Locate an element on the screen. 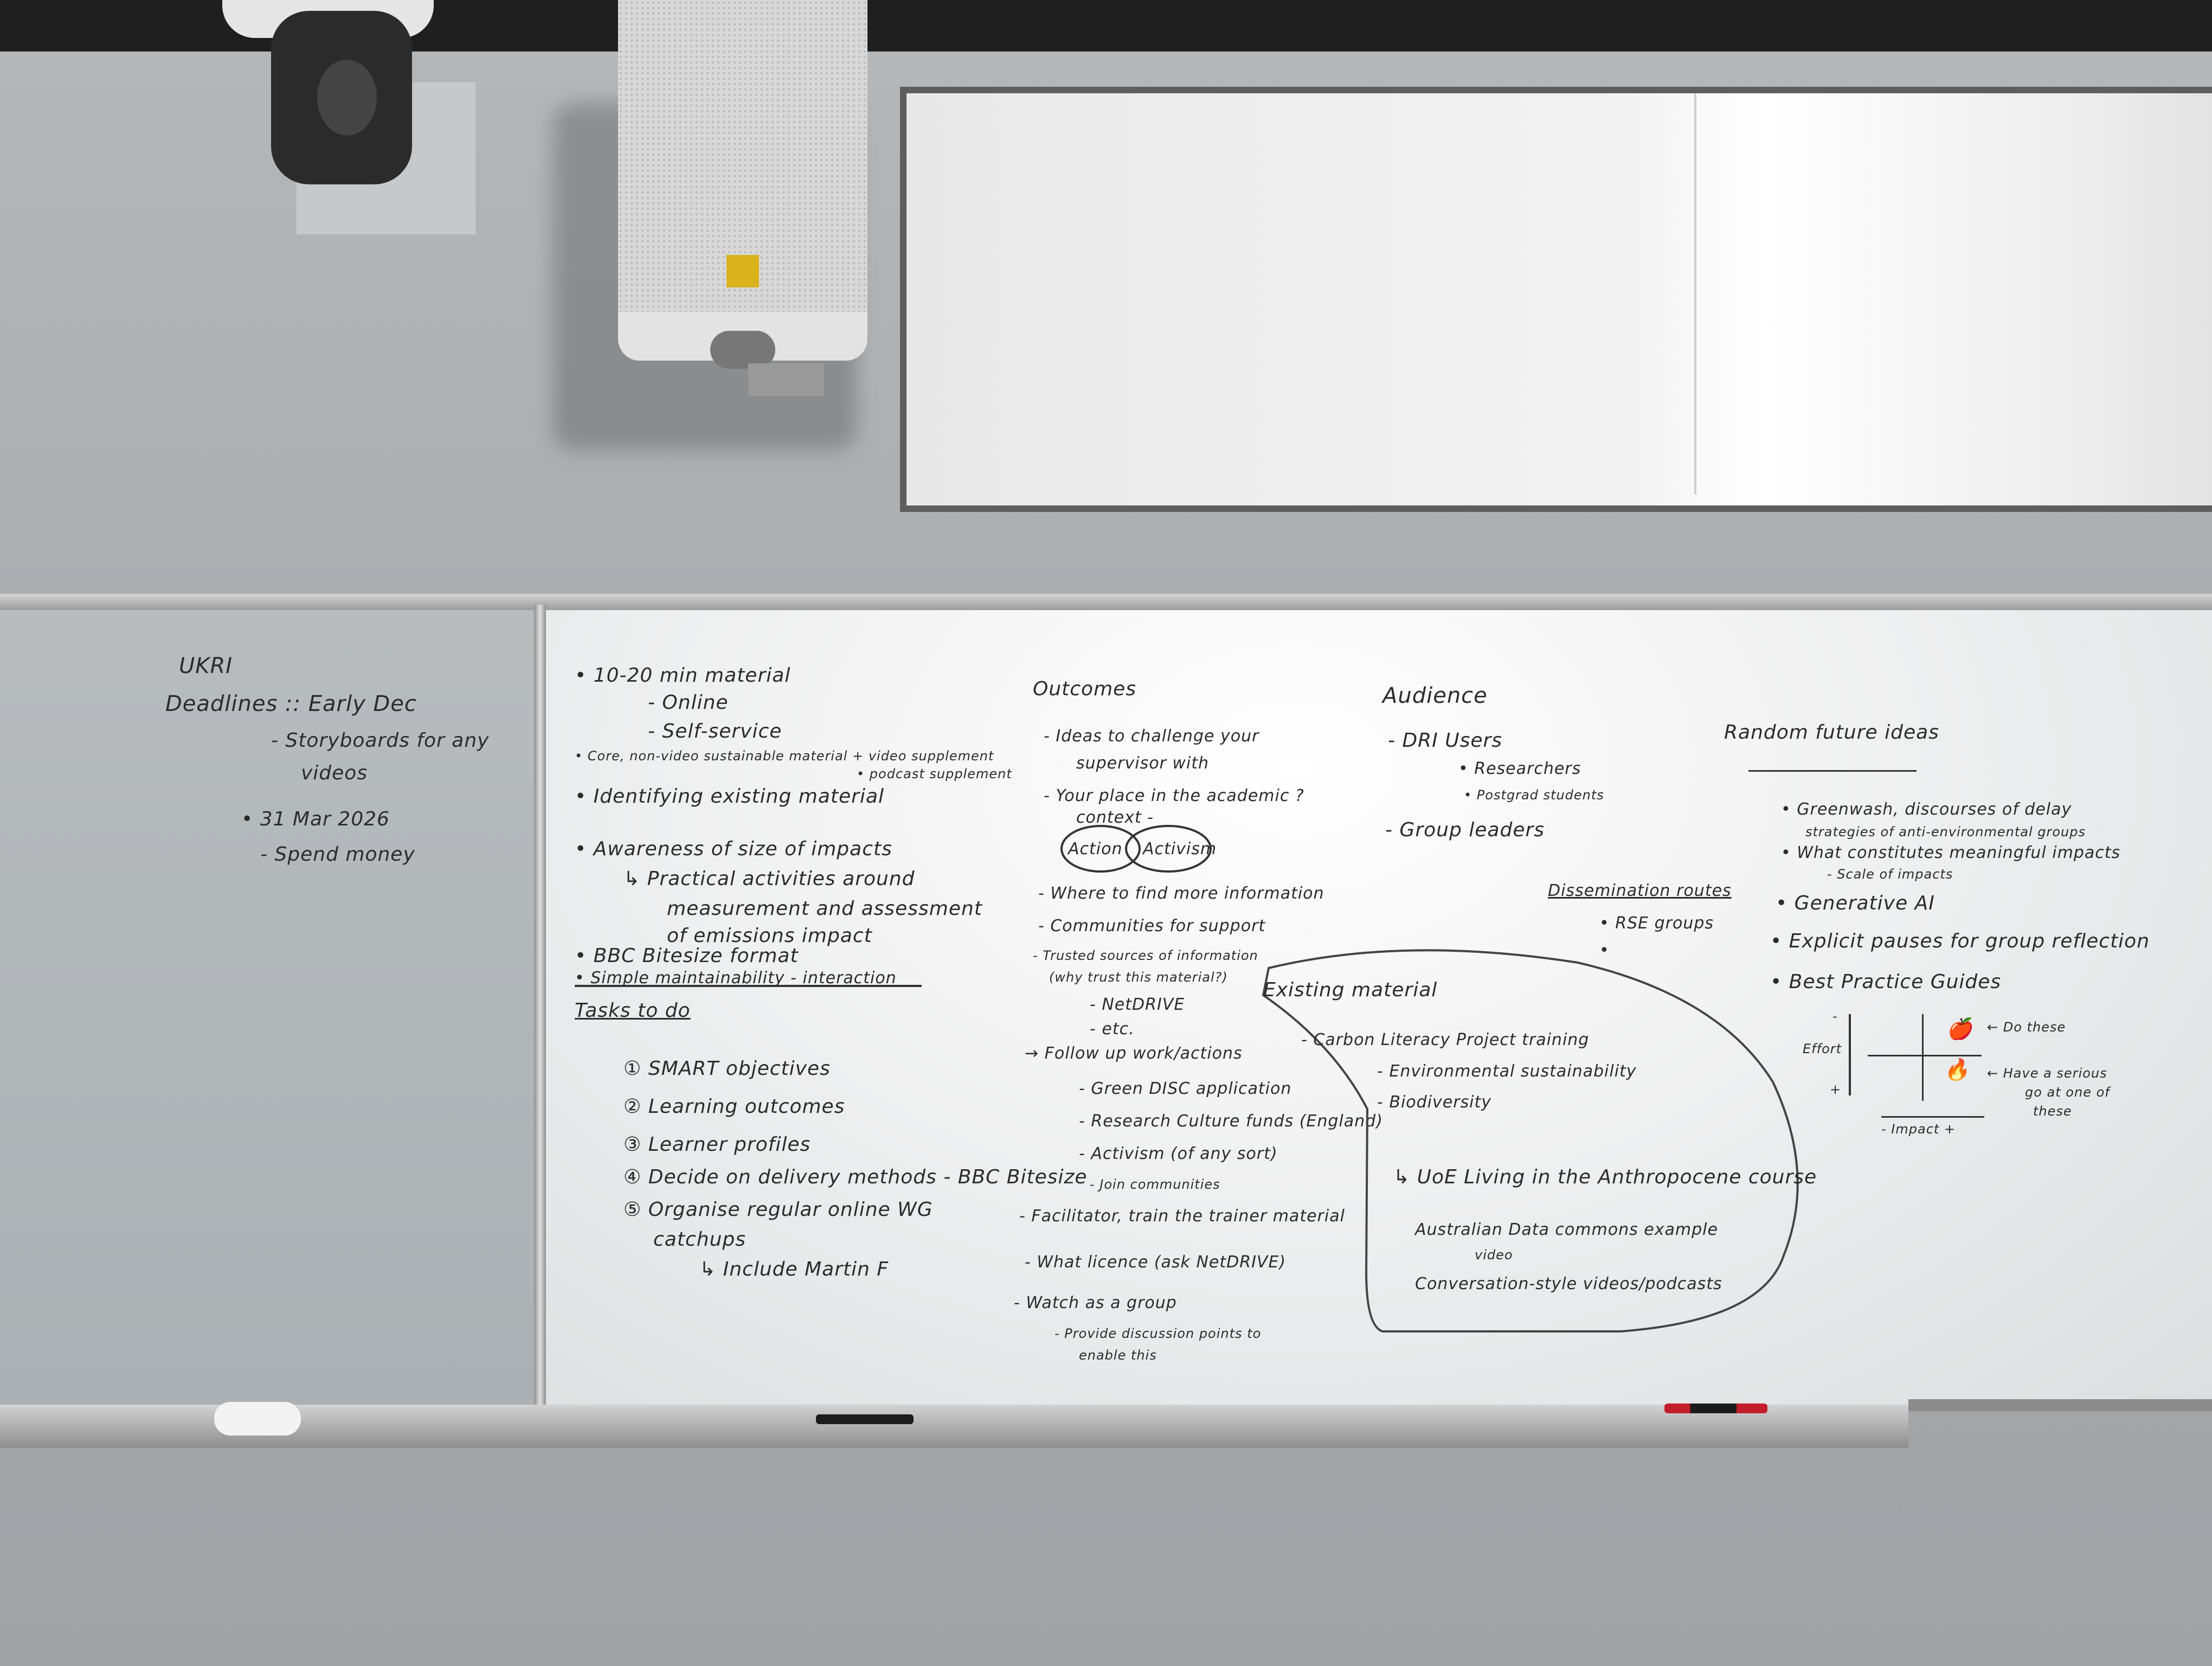 The height and width of the screenshot is (1666, 2212). c4-title: Random future ideas is located at coordinates (1831, 732).